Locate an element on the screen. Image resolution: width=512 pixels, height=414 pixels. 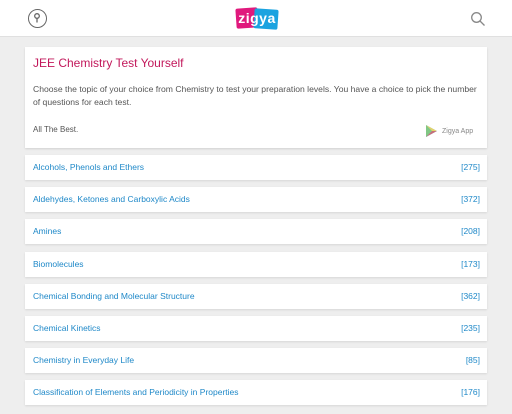
topic-row: Alcohols, Phenols and Ethers [275] is located at coordinates (256, 167).